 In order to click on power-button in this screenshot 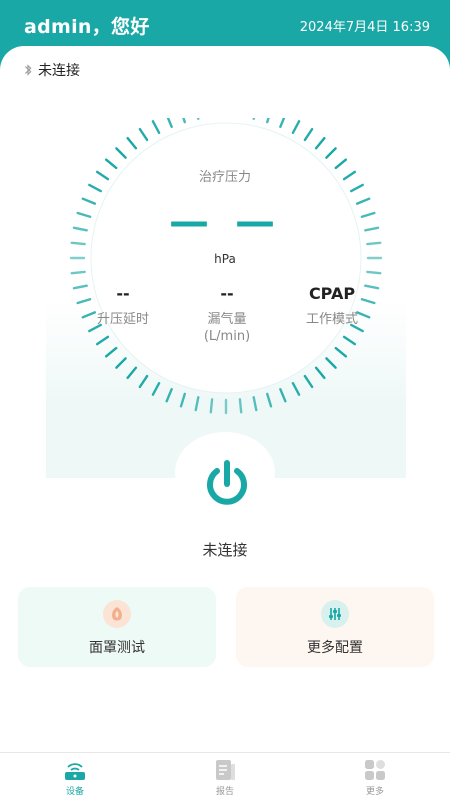, I will do `click(227, 484)`.